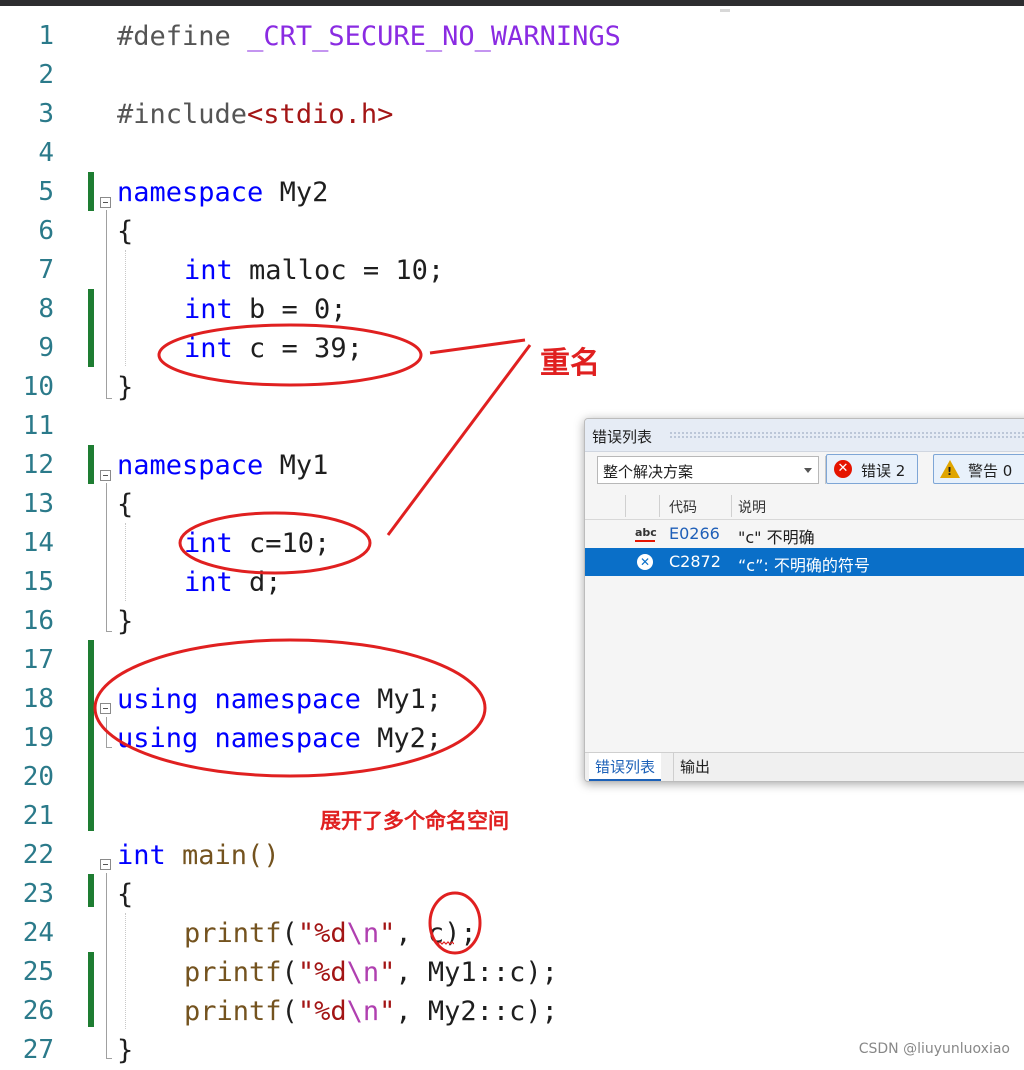  I want to click on line-number: 9, so click(46, 348).